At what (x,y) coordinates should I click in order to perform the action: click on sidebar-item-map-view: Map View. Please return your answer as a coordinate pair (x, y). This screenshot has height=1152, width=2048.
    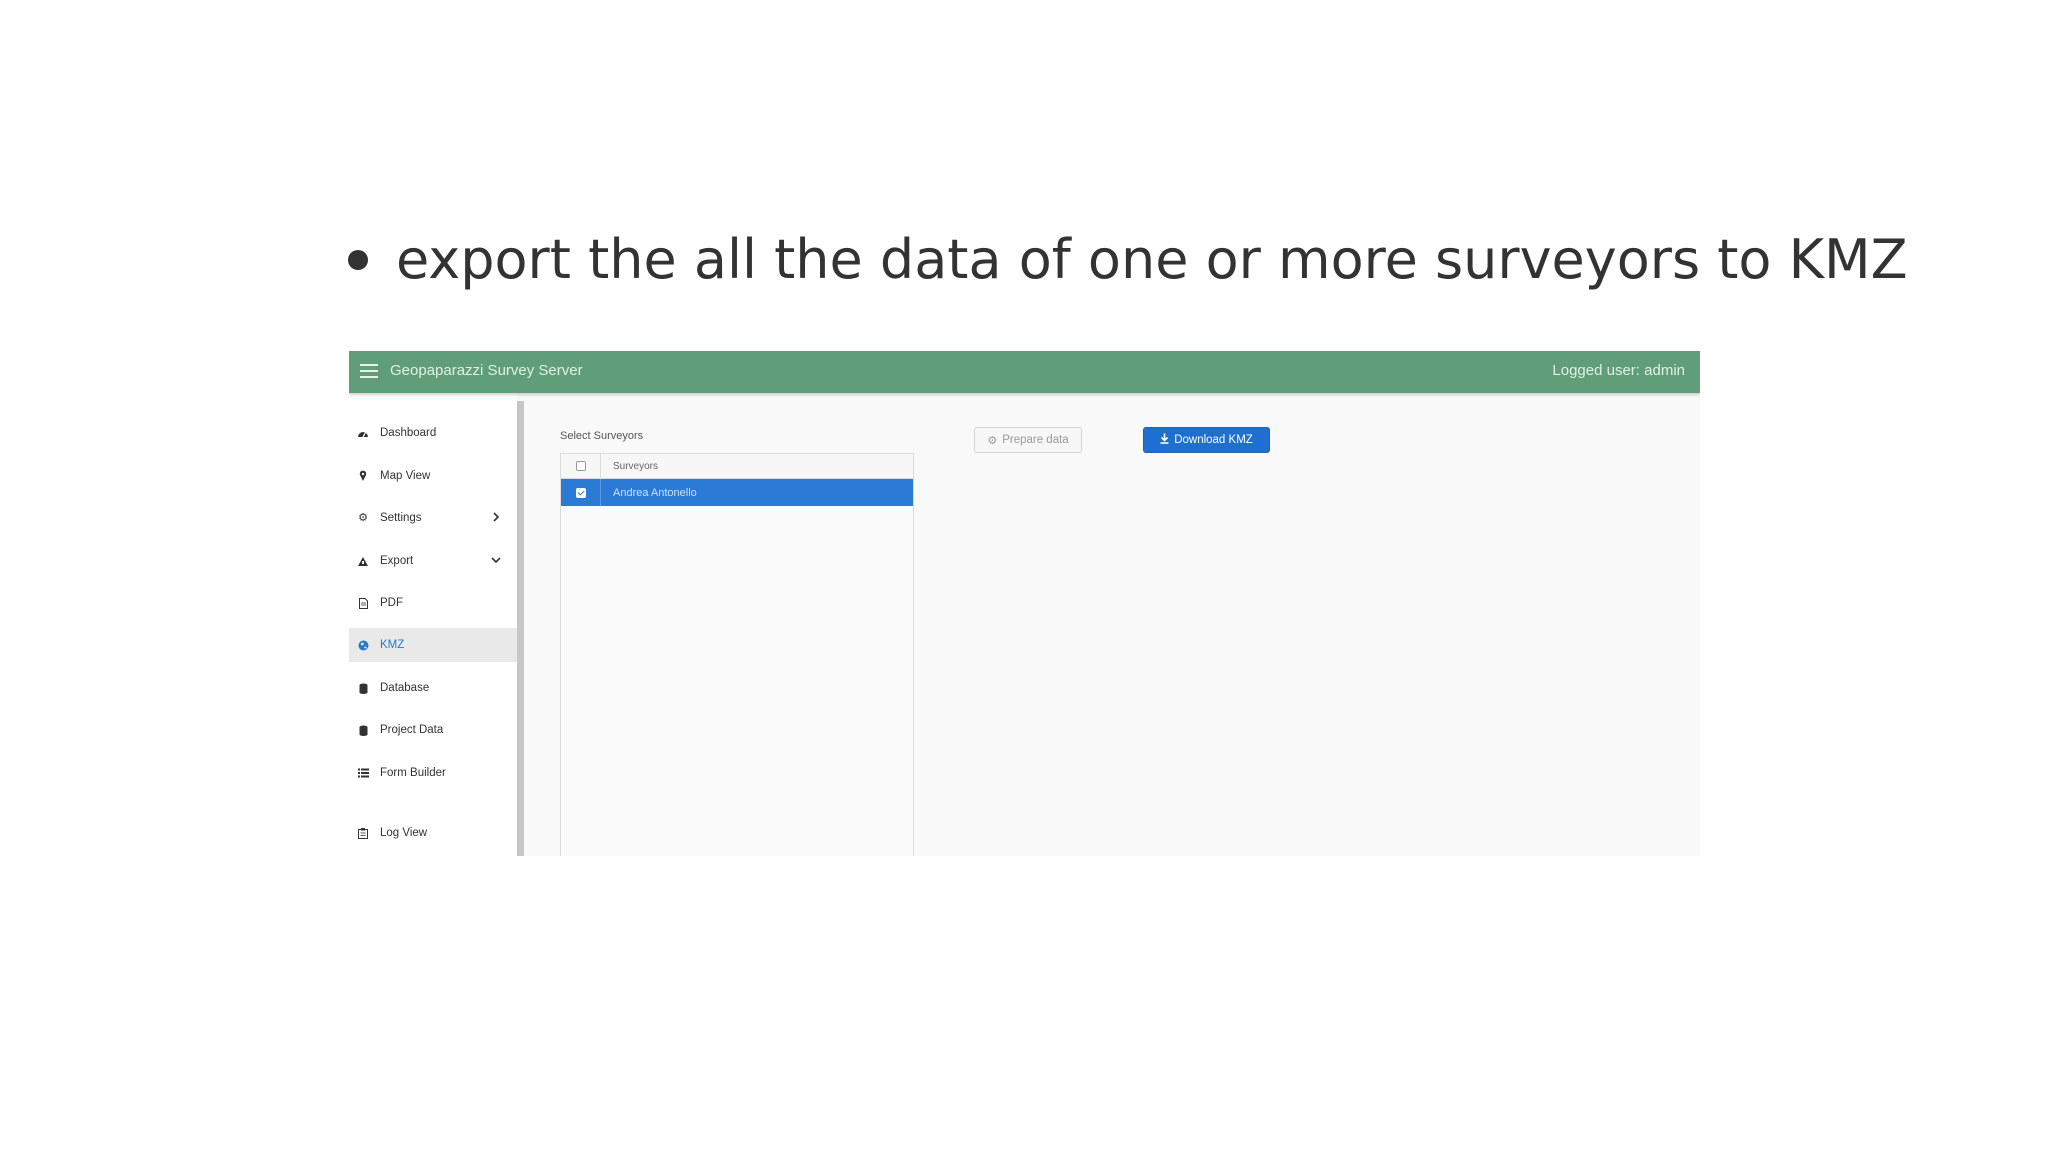
    Looking at the image, I should click on (433, 476).